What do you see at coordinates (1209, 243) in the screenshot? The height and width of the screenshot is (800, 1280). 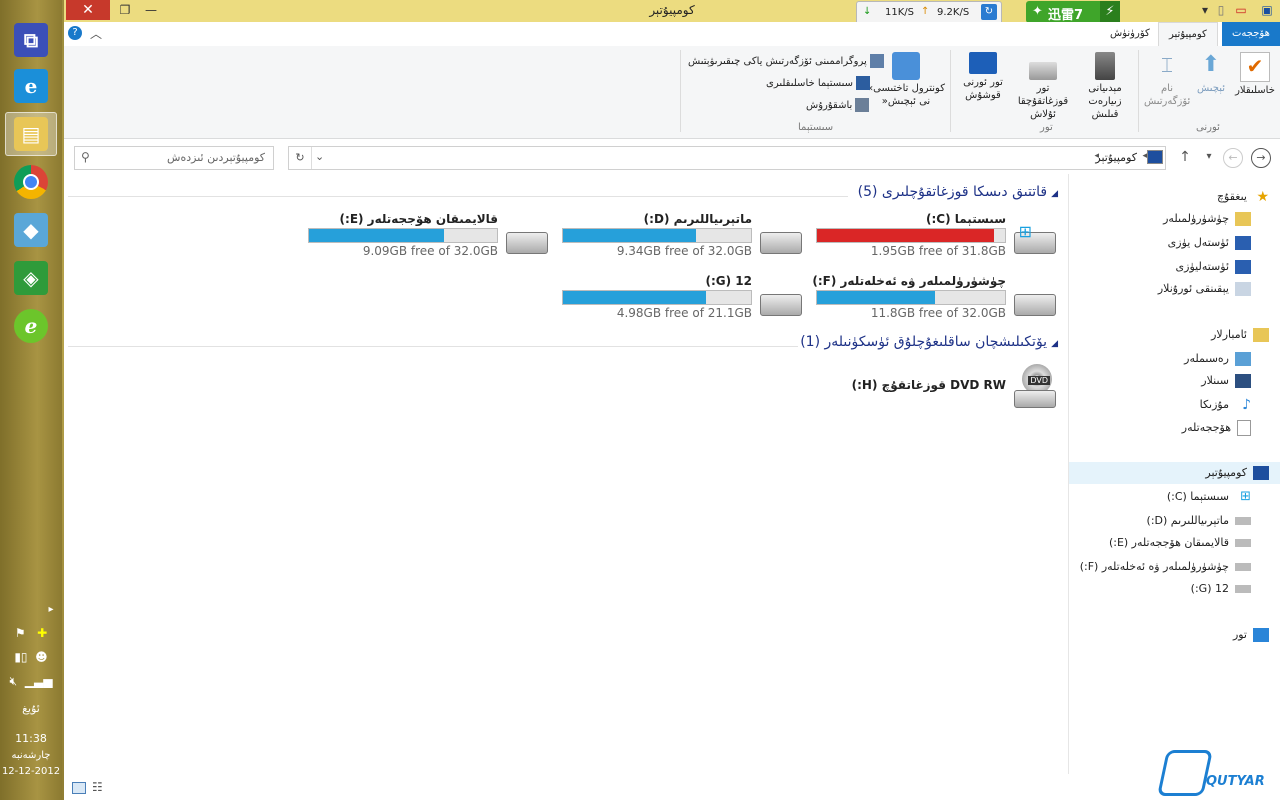 I see `nav-desktop: ئۈستەل يۈزى` at bounding box center [1209, 243].